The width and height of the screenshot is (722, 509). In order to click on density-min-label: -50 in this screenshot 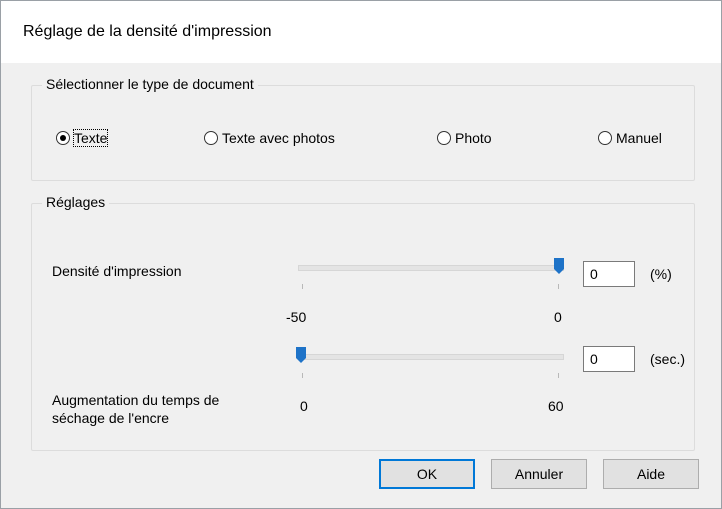, I will do `click(296, 317)`.